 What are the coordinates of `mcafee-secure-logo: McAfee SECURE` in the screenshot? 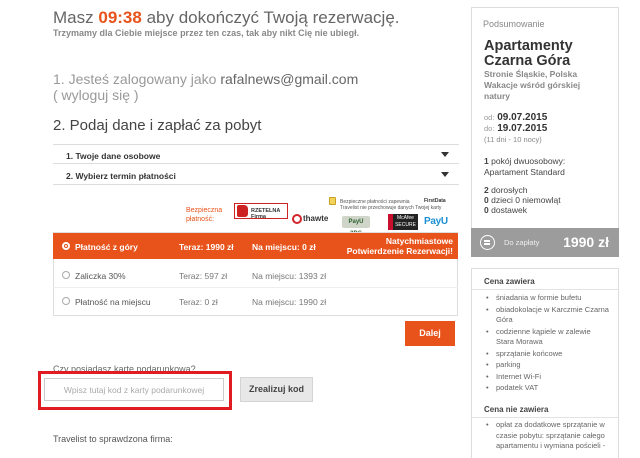 It's located at (403, 222).